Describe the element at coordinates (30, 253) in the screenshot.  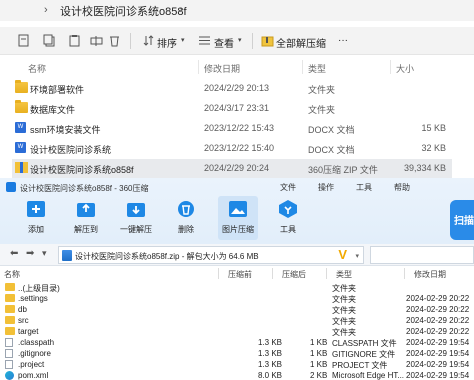
I see `forward-arrow-icon: ➡` at that location.